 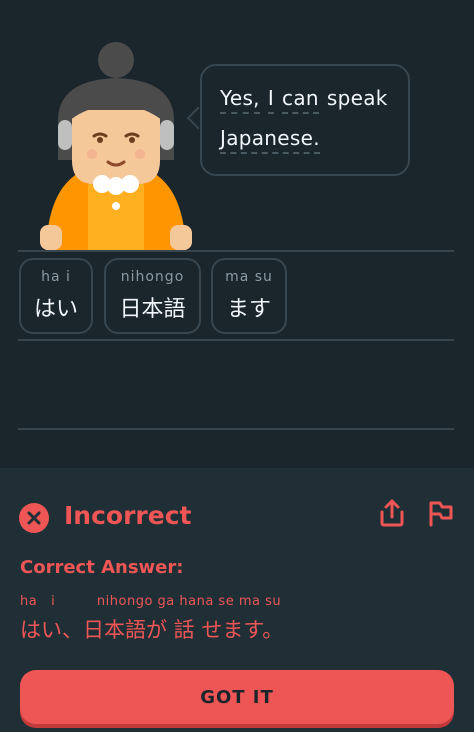 What do you see at coordinates (152, 277) in the screenshot?
I see `tile-romaji: nihongo` at bounding box center [152, 277].